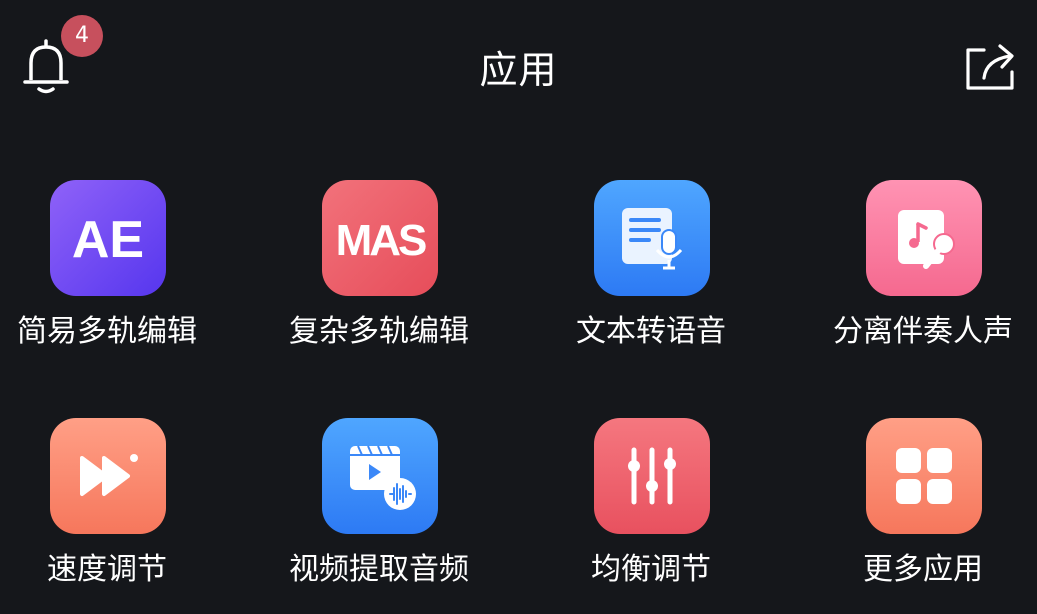 This screenshot has width=1037, height=614. Describe the element at coordinates (107, 331) in the screenshot. I see `app-label: 简易多轨编辑` at that location.